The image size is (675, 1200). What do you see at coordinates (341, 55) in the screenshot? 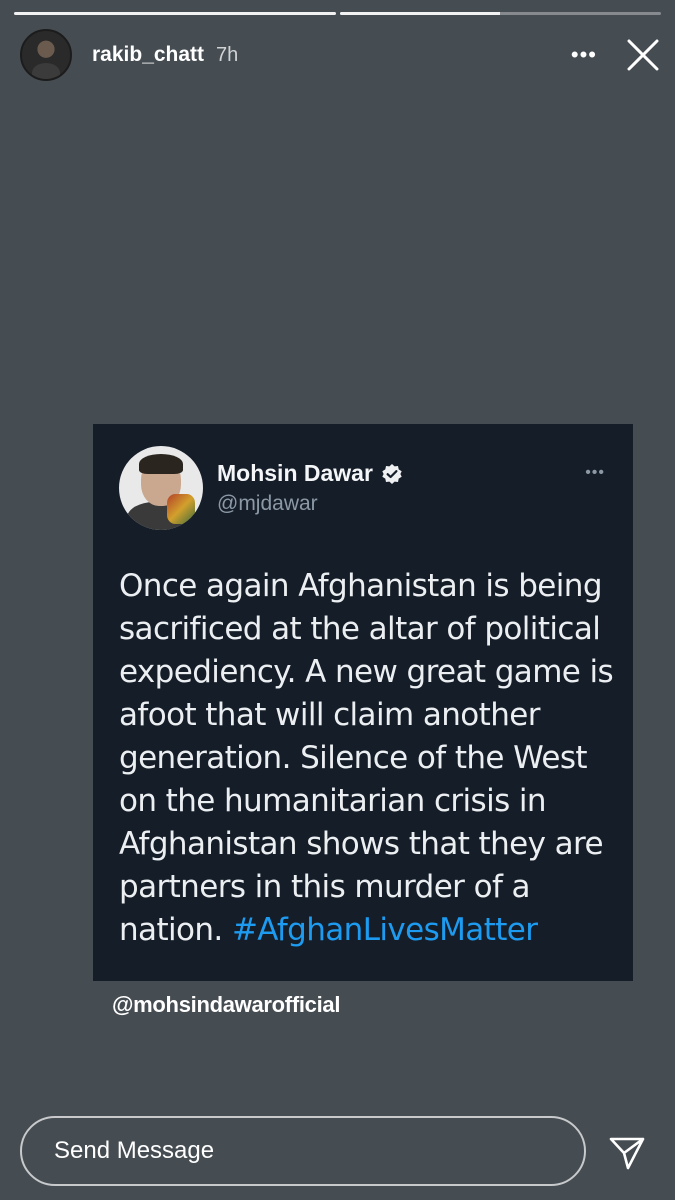
I see `story-header: rakib_chatt 7h •••` at bounding box center [341, 55].